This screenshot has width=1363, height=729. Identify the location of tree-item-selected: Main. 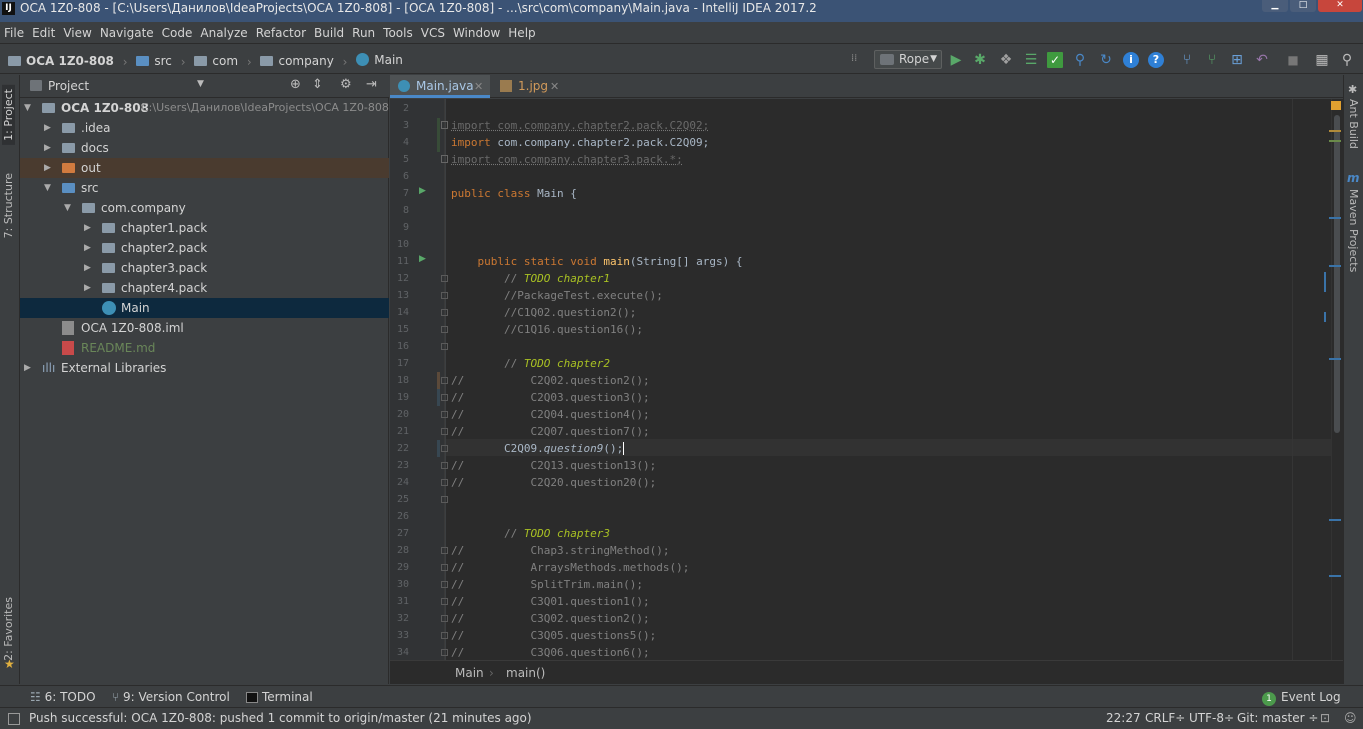
(204, 308).